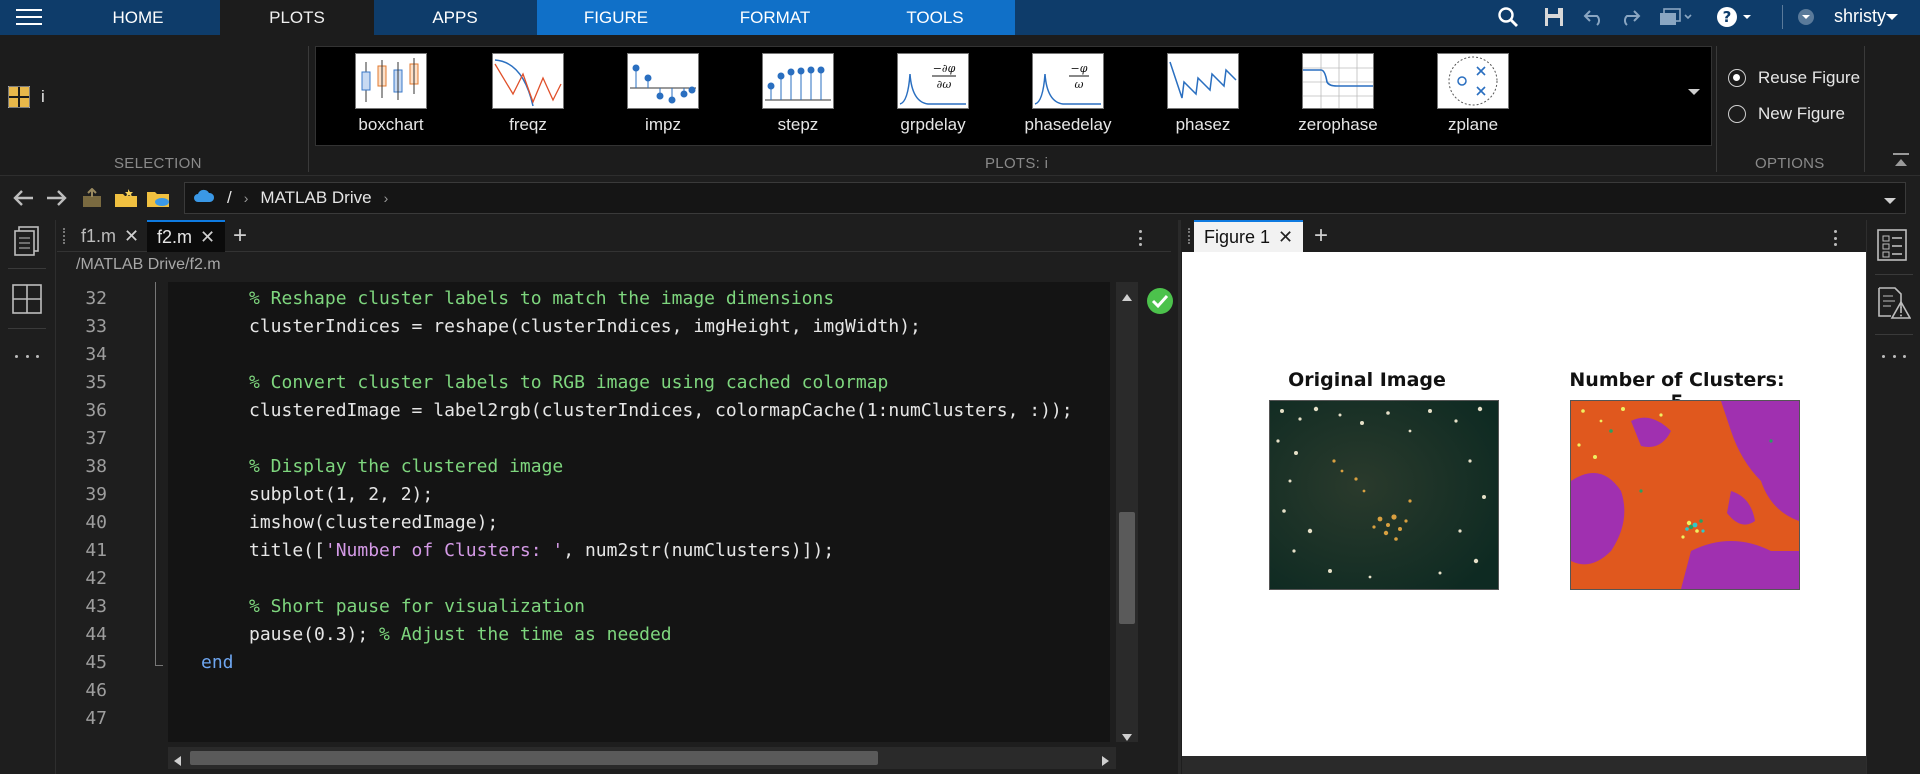 The width and height of the screenshot is (1920, 774). I want to click on code-line: % Short pause for visualization, so click(417, 606).